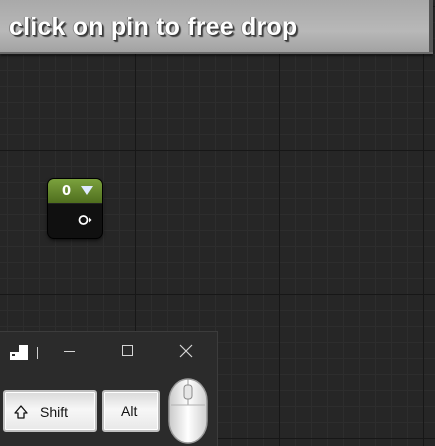  What do you see at coordinates (153, 27) in the screenshot?
I see `banner-text: click on pin to free drop` at bounding box center [153, 27].